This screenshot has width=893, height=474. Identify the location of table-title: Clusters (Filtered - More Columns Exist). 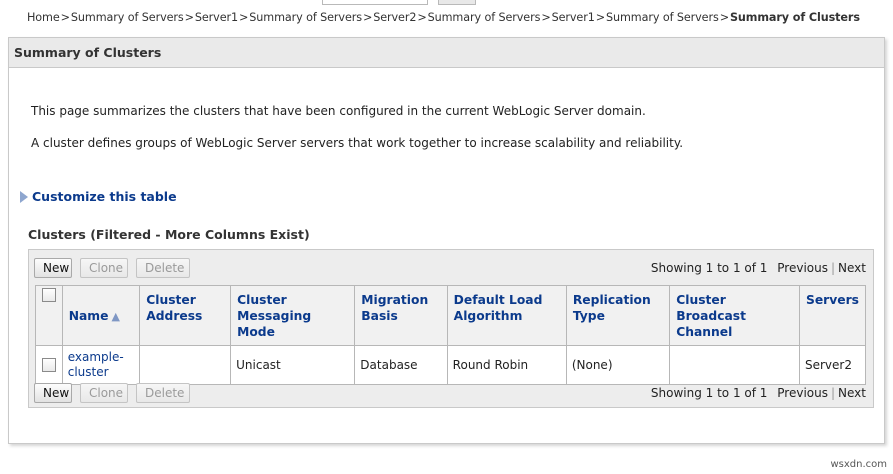
(169, 234).